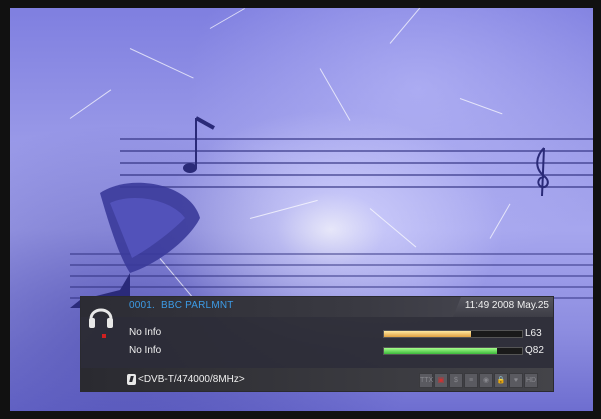 The width and height of the screenshot is (601, 419). Describe the element at coordinates (317, 379) in the screenshot. I see `transponder-row: <DVB-T/474000/8MHz> TTX ▣ $ ≡ ◉ 🔒 ♥ HD` at that location.